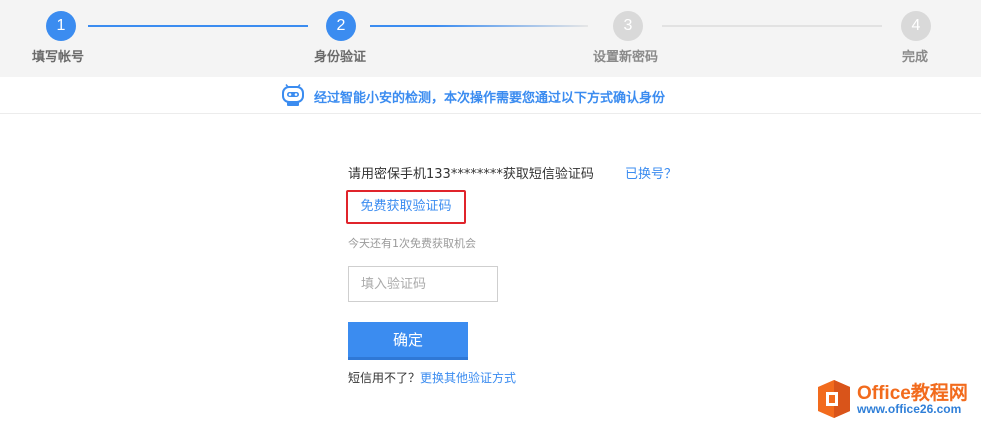 The width and height of the screenshot is (981, 425). Describe the element at coordinates (471, 174) in the screenshot. I see `phone-prompt: 请用密保手机133********获取短信验证码` at that location.